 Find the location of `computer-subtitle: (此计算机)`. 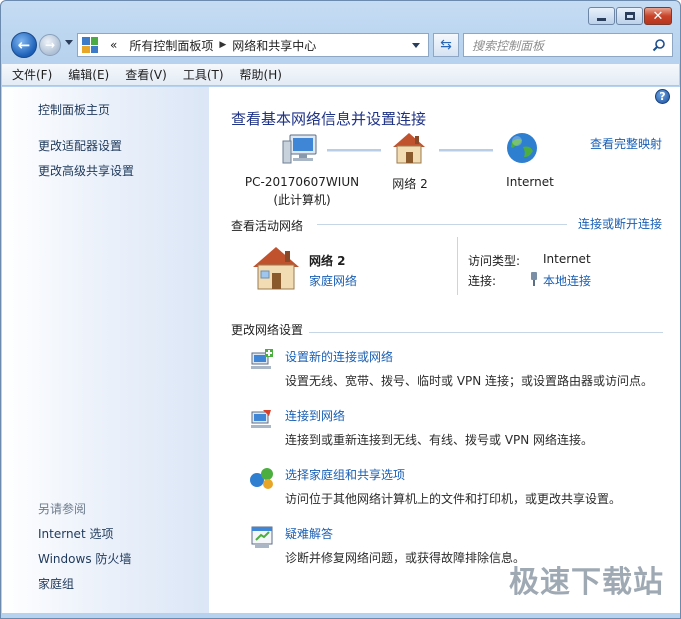

computer-subtitle: (此计算机) is located at coordinates (302, 200).